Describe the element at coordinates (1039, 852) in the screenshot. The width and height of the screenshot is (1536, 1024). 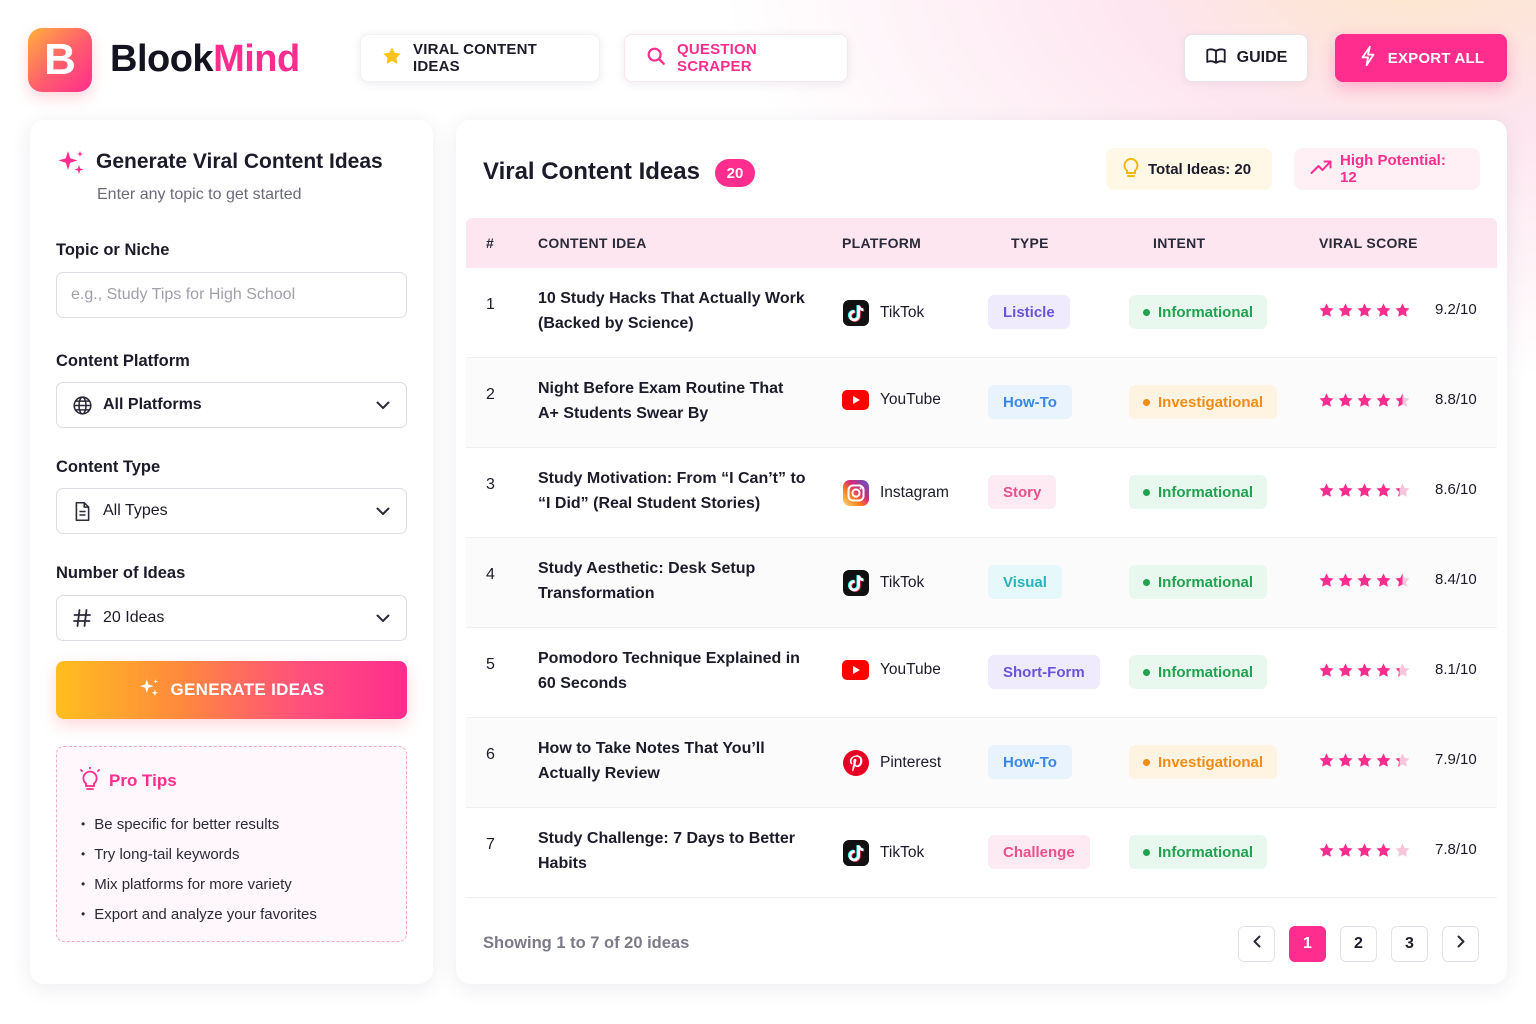
I see `type-badge: Challenge` at that location.